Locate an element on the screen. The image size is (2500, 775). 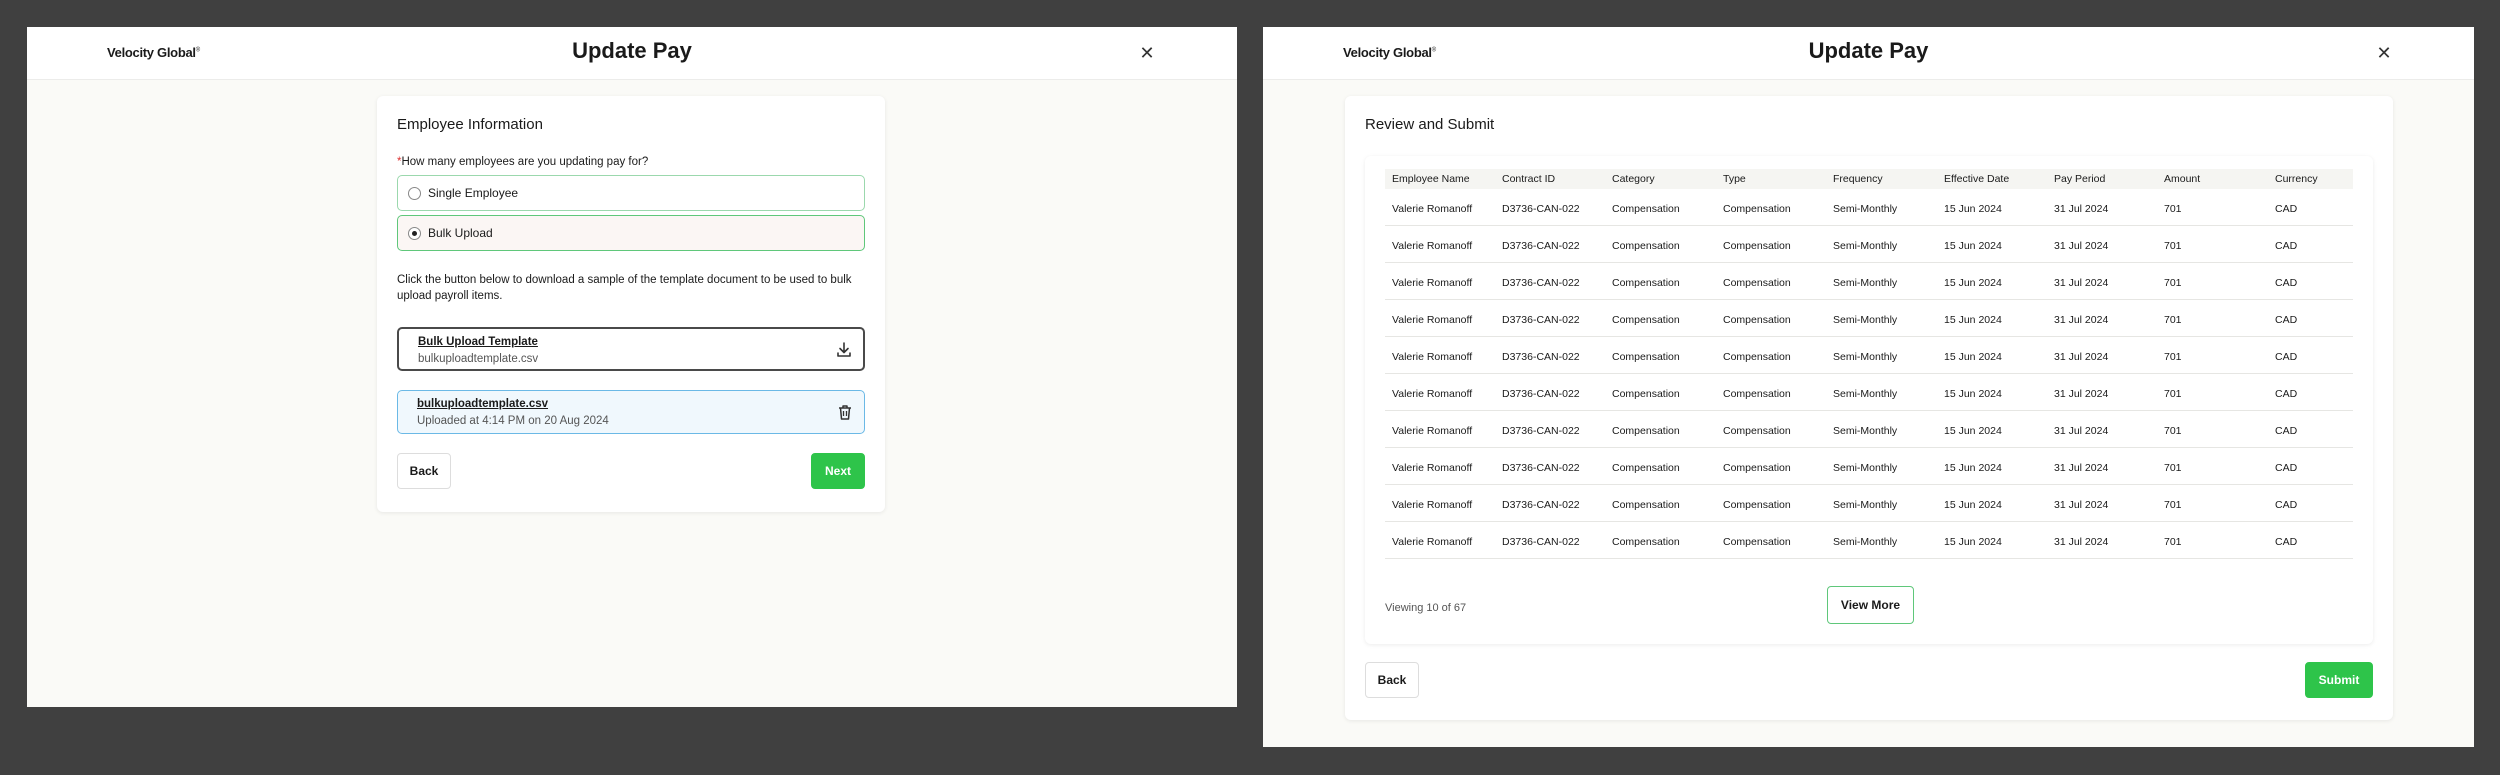
bulk-upload-option: Bulk Upload is located at coordinates (631, 233).